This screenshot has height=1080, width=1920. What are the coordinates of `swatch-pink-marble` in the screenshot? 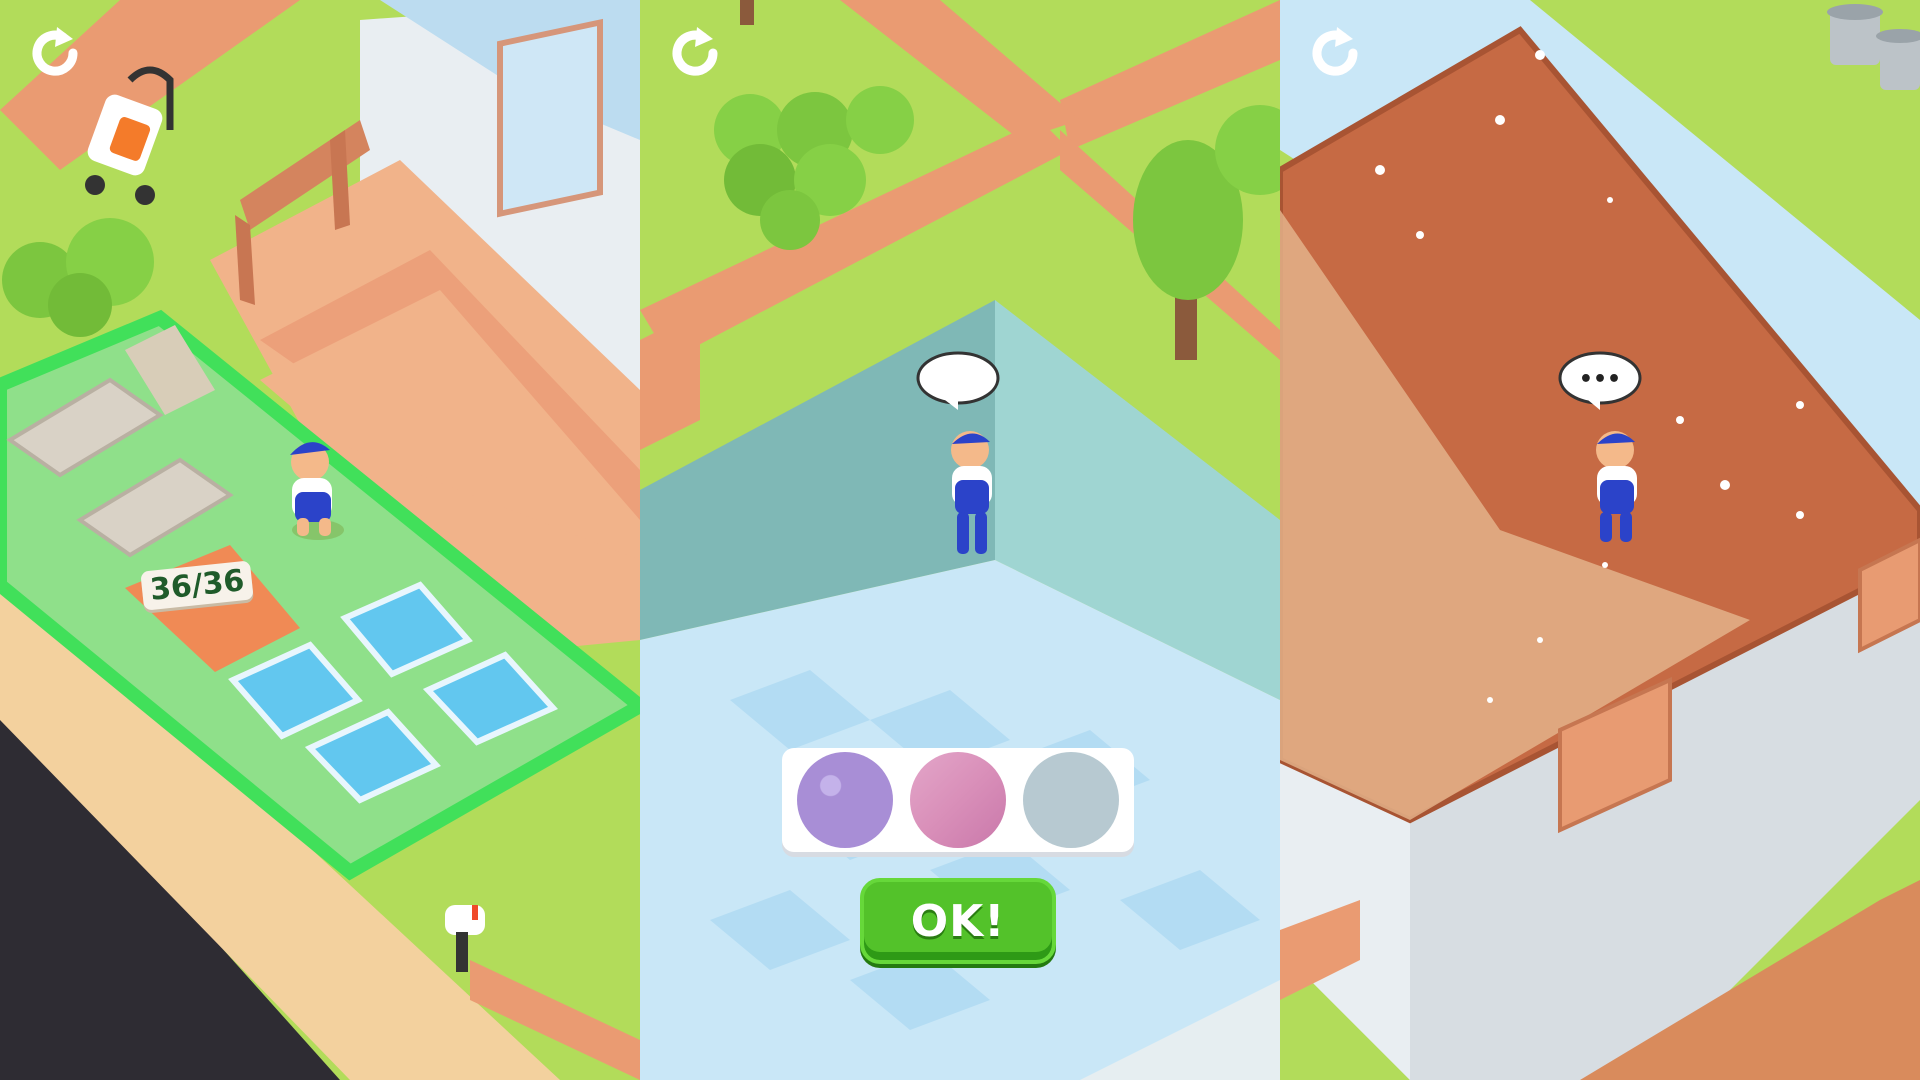 It's located at (957, 800).